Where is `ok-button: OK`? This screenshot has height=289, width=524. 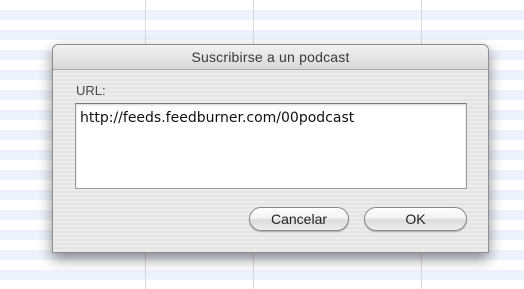 ok-button: OK is located at coordinates (415, 219).